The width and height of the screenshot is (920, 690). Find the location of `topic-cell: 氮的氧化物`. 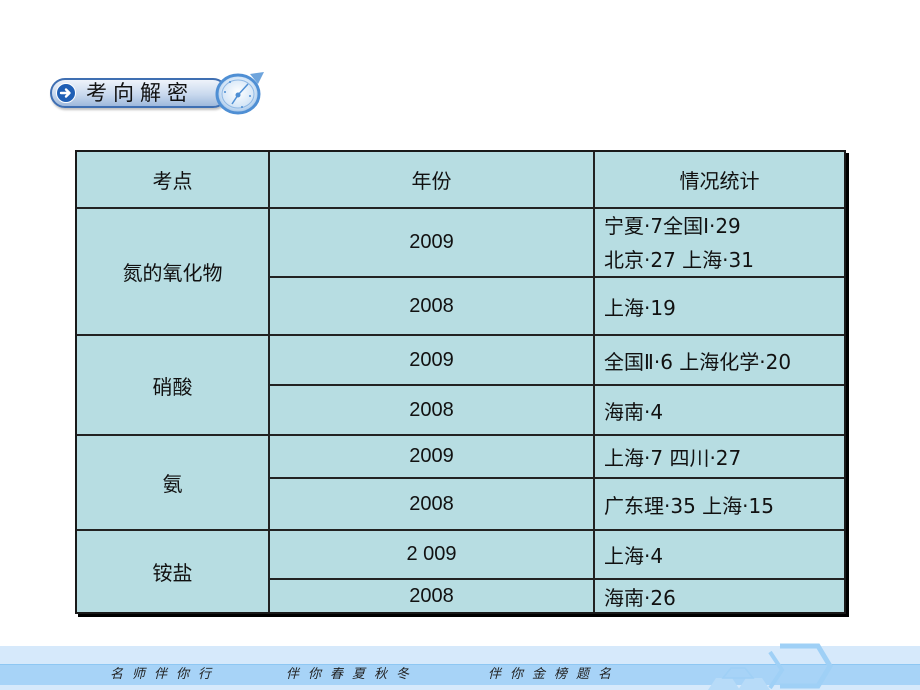

topic-cell: 氮的氧化物 is located at coordinates (172, 273).